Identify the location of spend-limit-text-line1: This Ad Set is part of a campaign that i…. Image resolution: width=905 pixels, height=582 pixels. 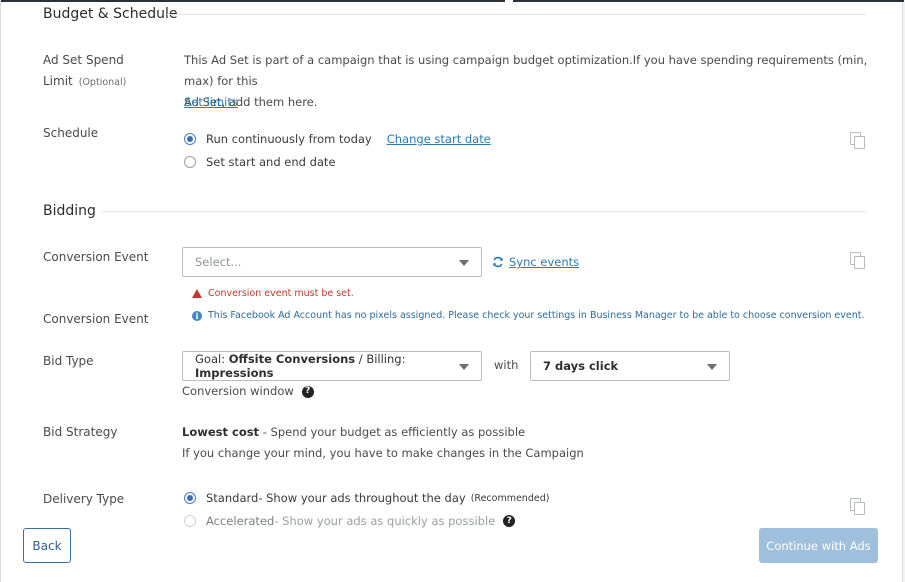
(526, 70).